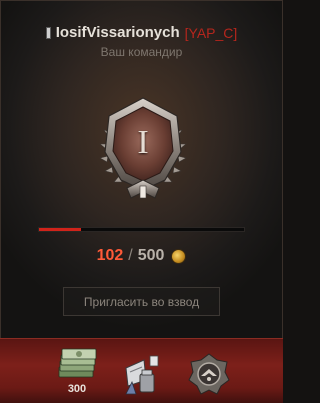 This screenshot has height=403, width=320. Describe the element at coordinates (141, 301) in the screenshot. I see `invite-to-platoon-button: Пригласить во взвод` at that location.